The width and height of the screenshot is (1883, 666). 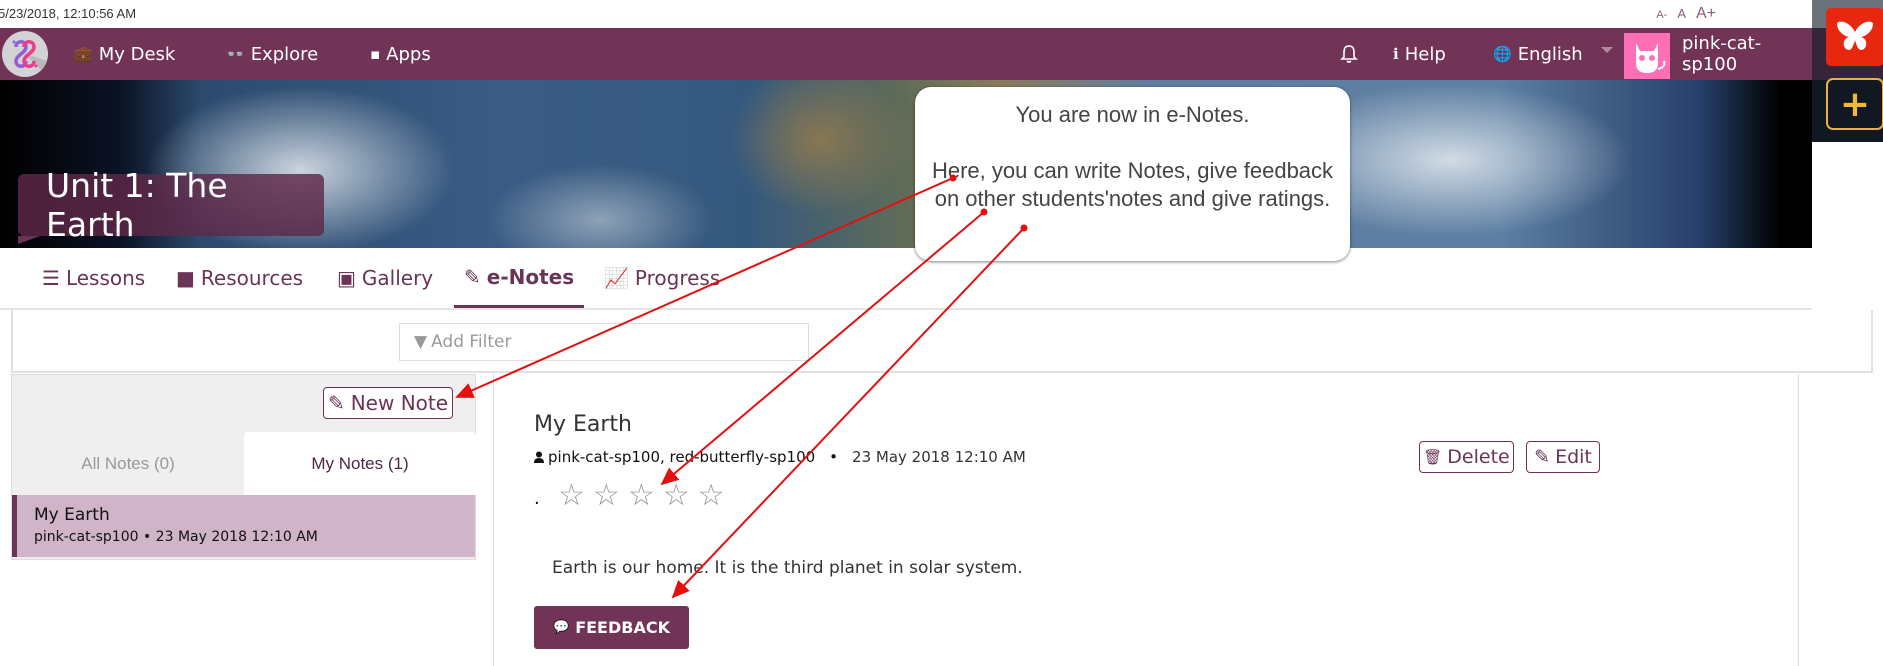 What do you see at coordinates (1132, 114) in the screenshot?
I see `callout-title: You are now in e-Notes.` at bounding box center [1132, 114].